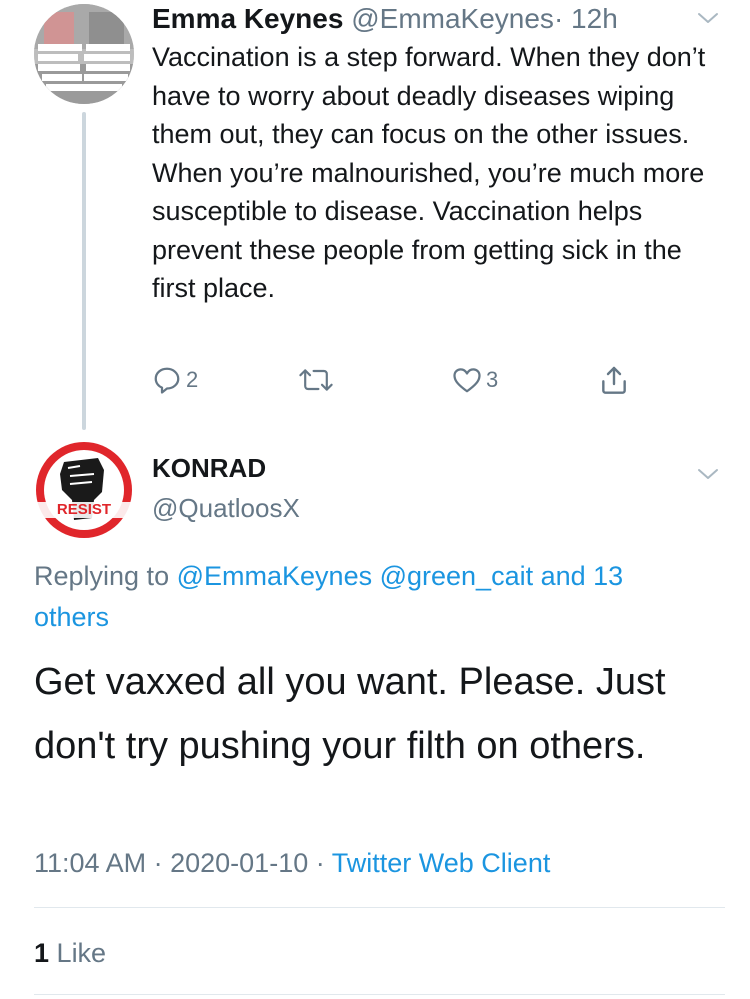 This screenshot has width=750, height=999. I want to click on reply-icon, so click(167, 380).